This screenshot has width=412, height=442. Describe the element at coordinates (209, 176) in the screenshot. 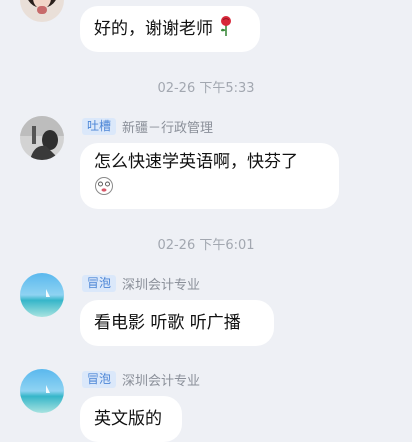

I see `message-bubble: 怎么快速学英语啊，快芬了` at that location.